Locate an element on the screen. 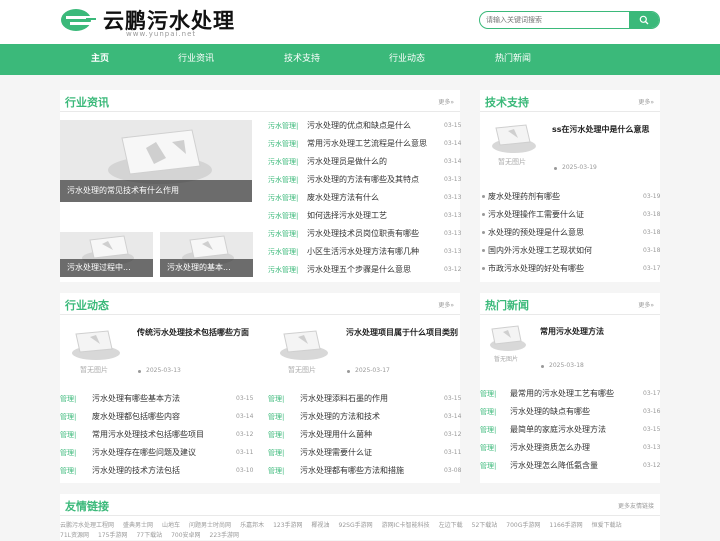 The width and height of the screenshot is (720, 541). item-title: 最简单的家庭污水处理方法 is located at coordinates (558, 429).